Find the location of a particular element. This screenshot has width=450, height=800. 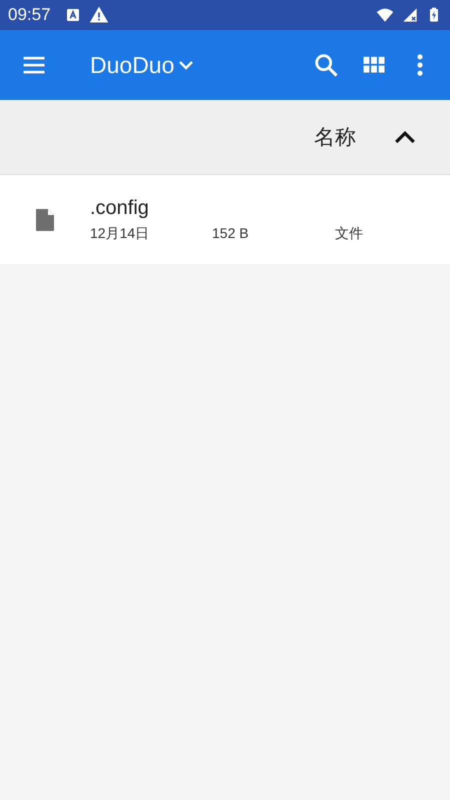

file-type: 文件 is located at coordinates (349, 233).